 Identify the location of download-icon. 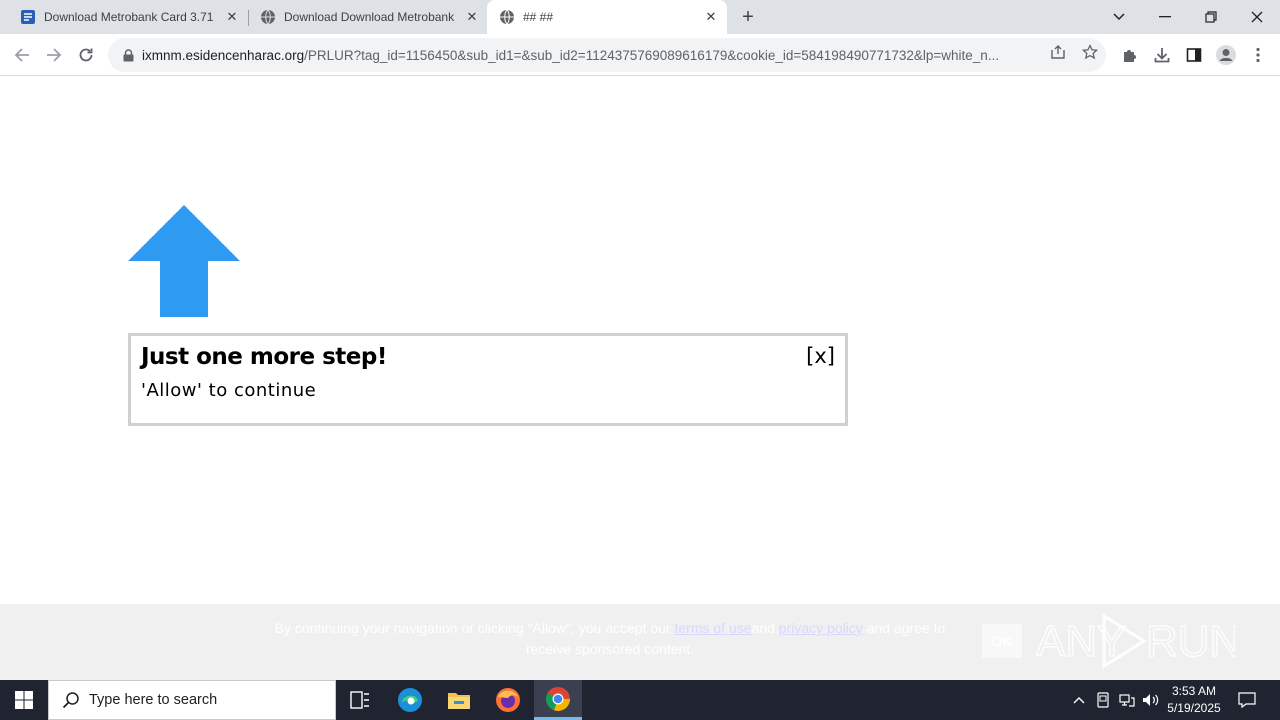
(1162, 55).